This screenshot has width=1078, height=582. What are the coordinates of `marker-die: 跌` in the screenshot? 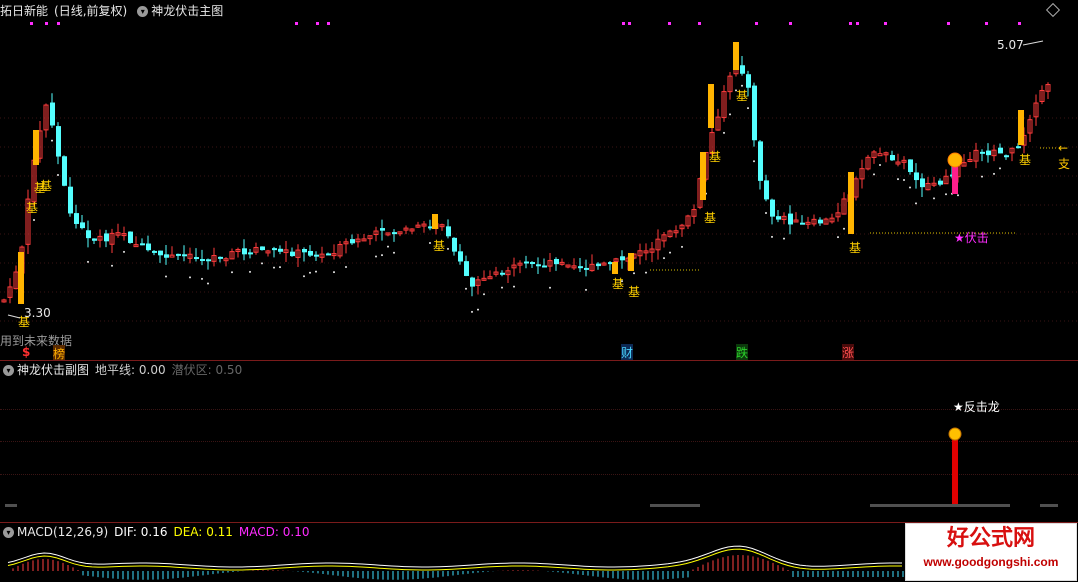 It's located at (742, 352).